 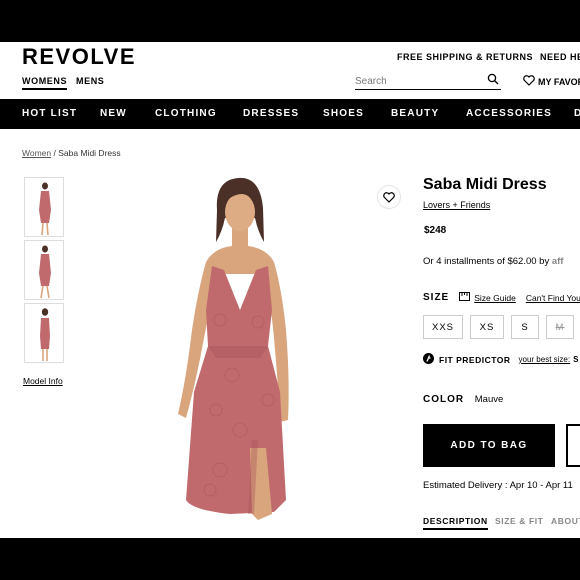 I want to click on tab-about: ABOUT, so click(x=565, y=521).